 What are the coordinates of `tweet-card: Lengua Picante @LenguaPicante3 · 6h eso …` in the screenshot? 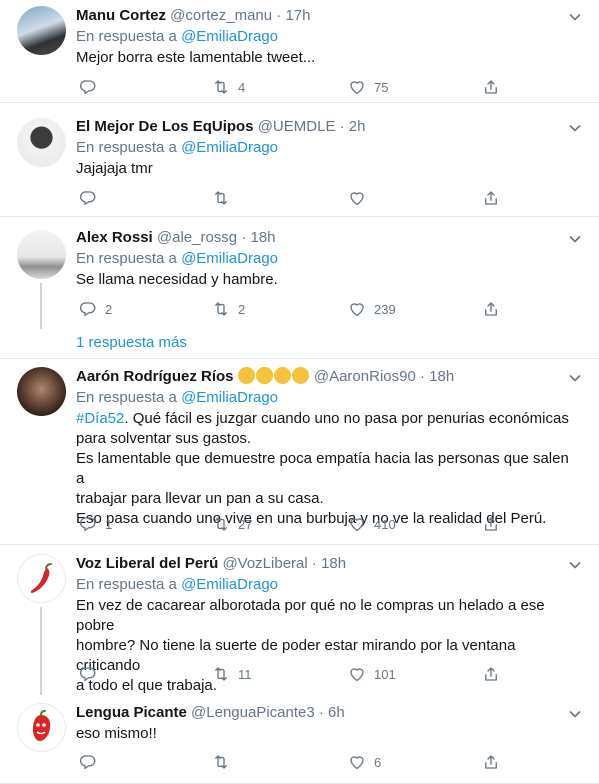 It's located at (299, 739).